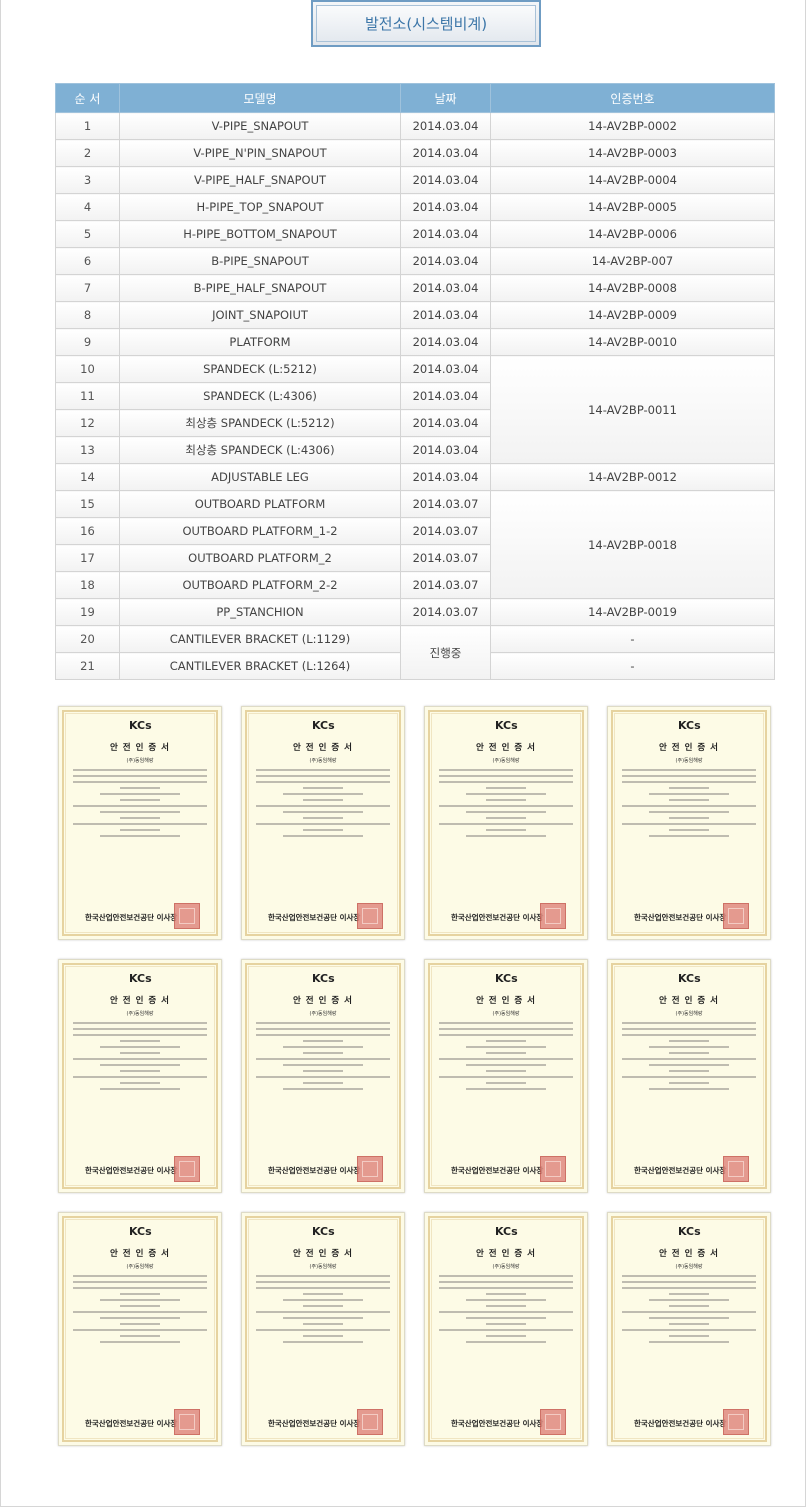  I want to click on row-no: 4, so click(87, 207).